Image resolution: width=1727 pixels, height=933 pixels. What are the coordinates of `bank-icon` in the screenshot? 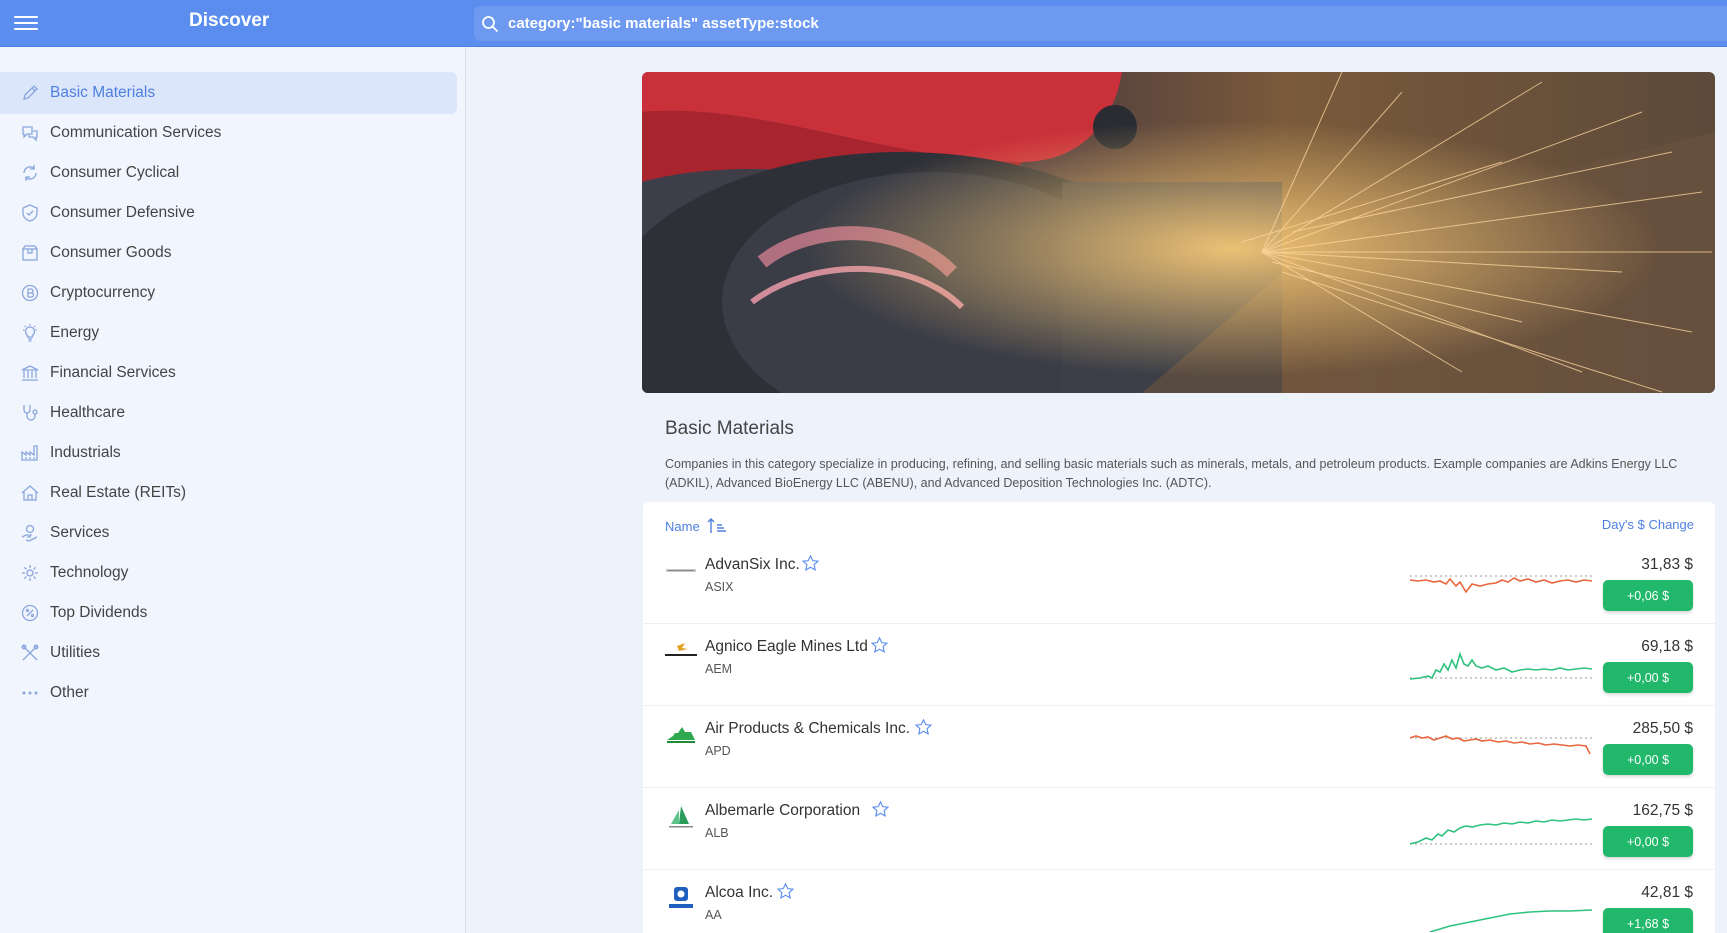 It's located at (30, 373).